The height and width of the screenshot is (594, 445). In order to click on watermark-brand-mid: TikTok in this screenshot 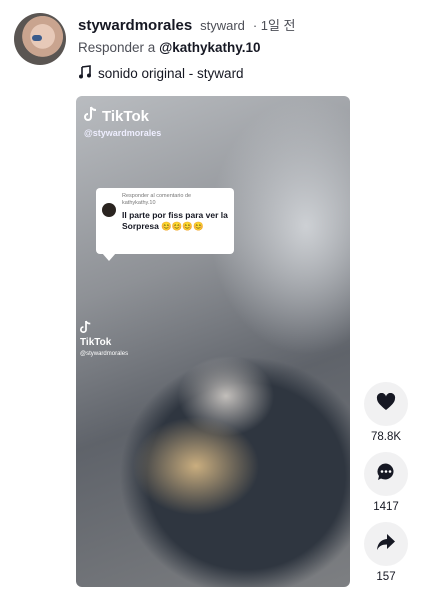, I will do `click(96, 342)`.